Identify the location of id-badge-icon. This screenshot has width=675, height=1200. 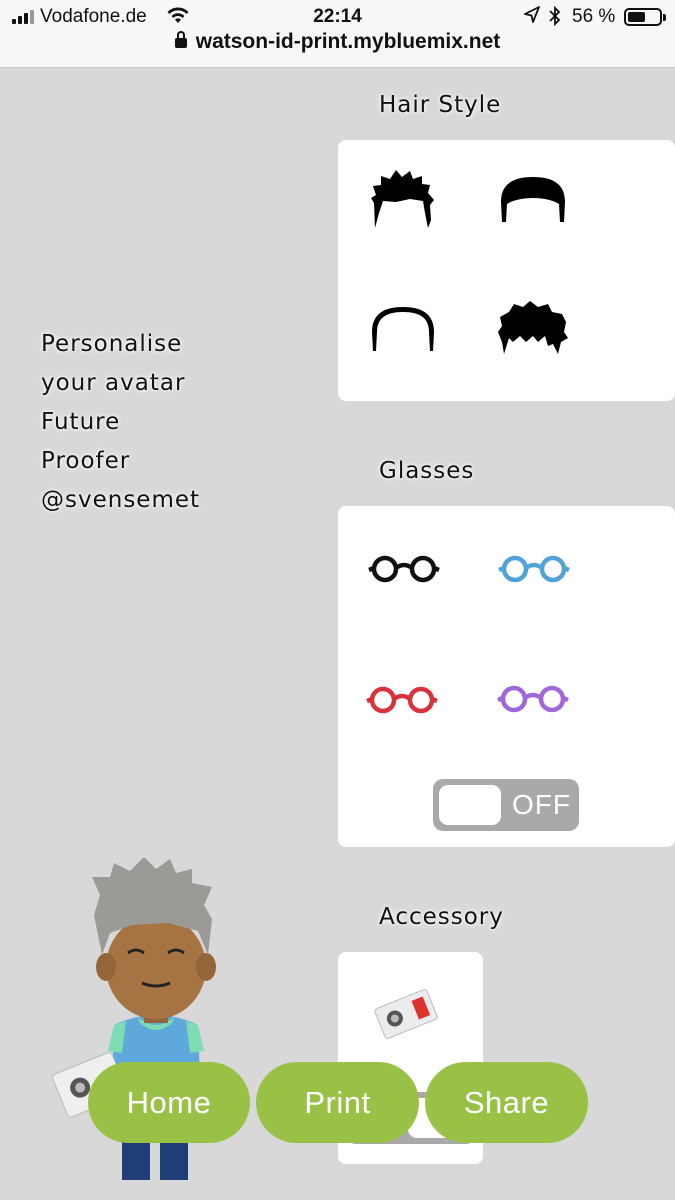
(406, 1016).